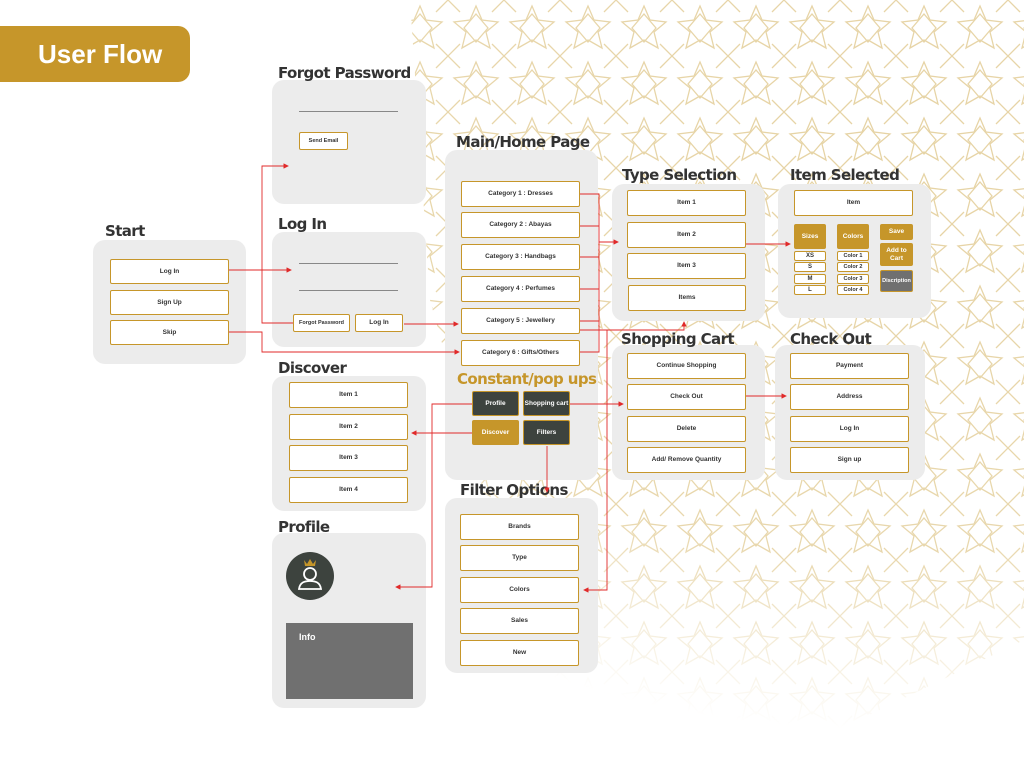 This screenshot has height=768, width=1024. Describe the element at coordinates (348, 111) in the screenshot. I see `email-field-line` at that location.